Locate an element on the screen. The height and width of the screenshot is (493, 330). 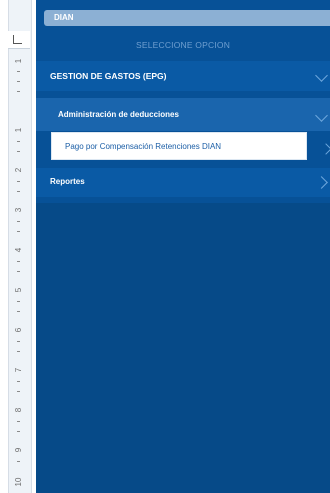
app-header-bar is located at coordinates (187, 18).